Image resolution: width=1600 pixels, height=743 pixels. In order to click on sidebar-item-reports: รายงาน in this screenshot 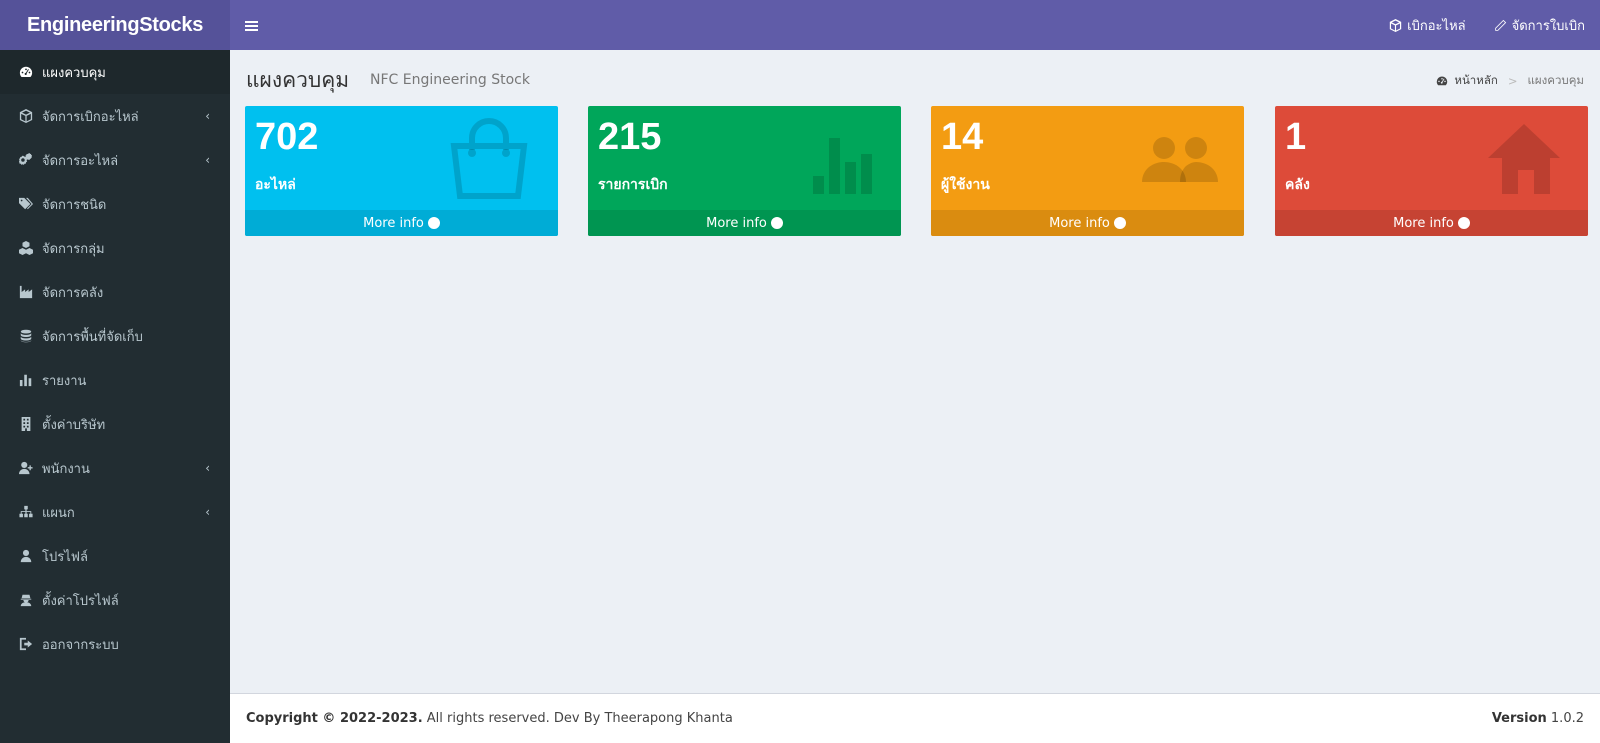, I will do `click(115, 380)`.